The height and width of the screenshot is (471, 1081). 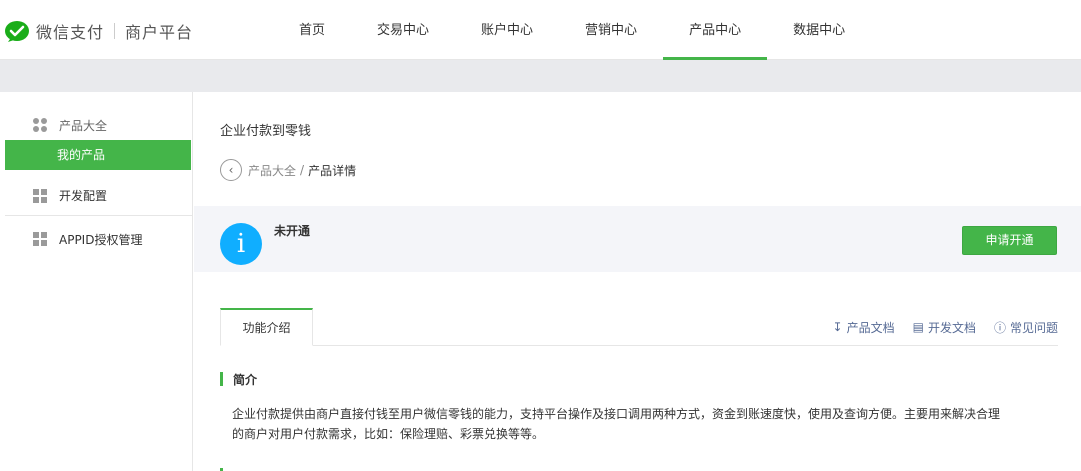 I want to click on faq-link: ⓘ 常见问题, so click(x=1026, y=327).